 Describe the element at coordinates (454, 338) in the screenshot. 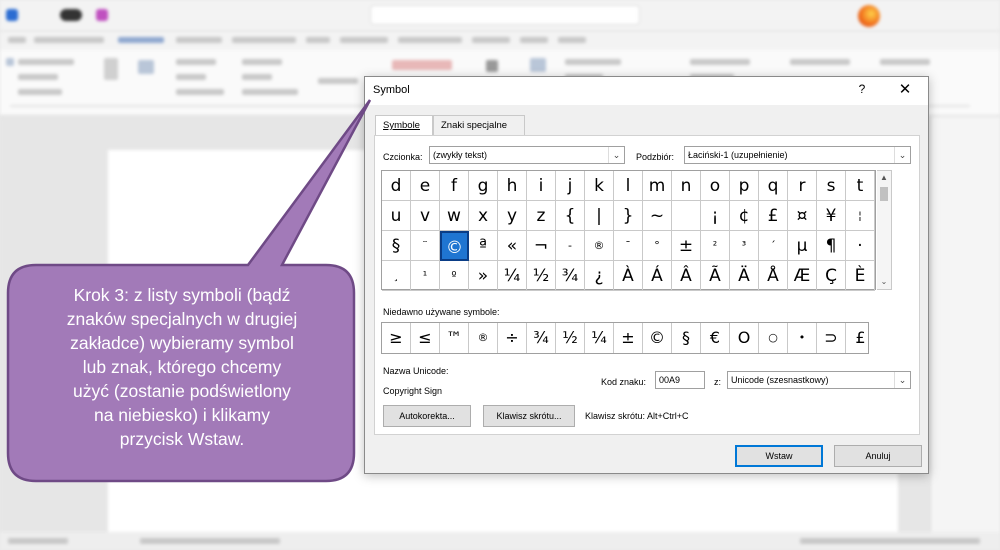

I see `recent-symbol-cell: ™` at that location.